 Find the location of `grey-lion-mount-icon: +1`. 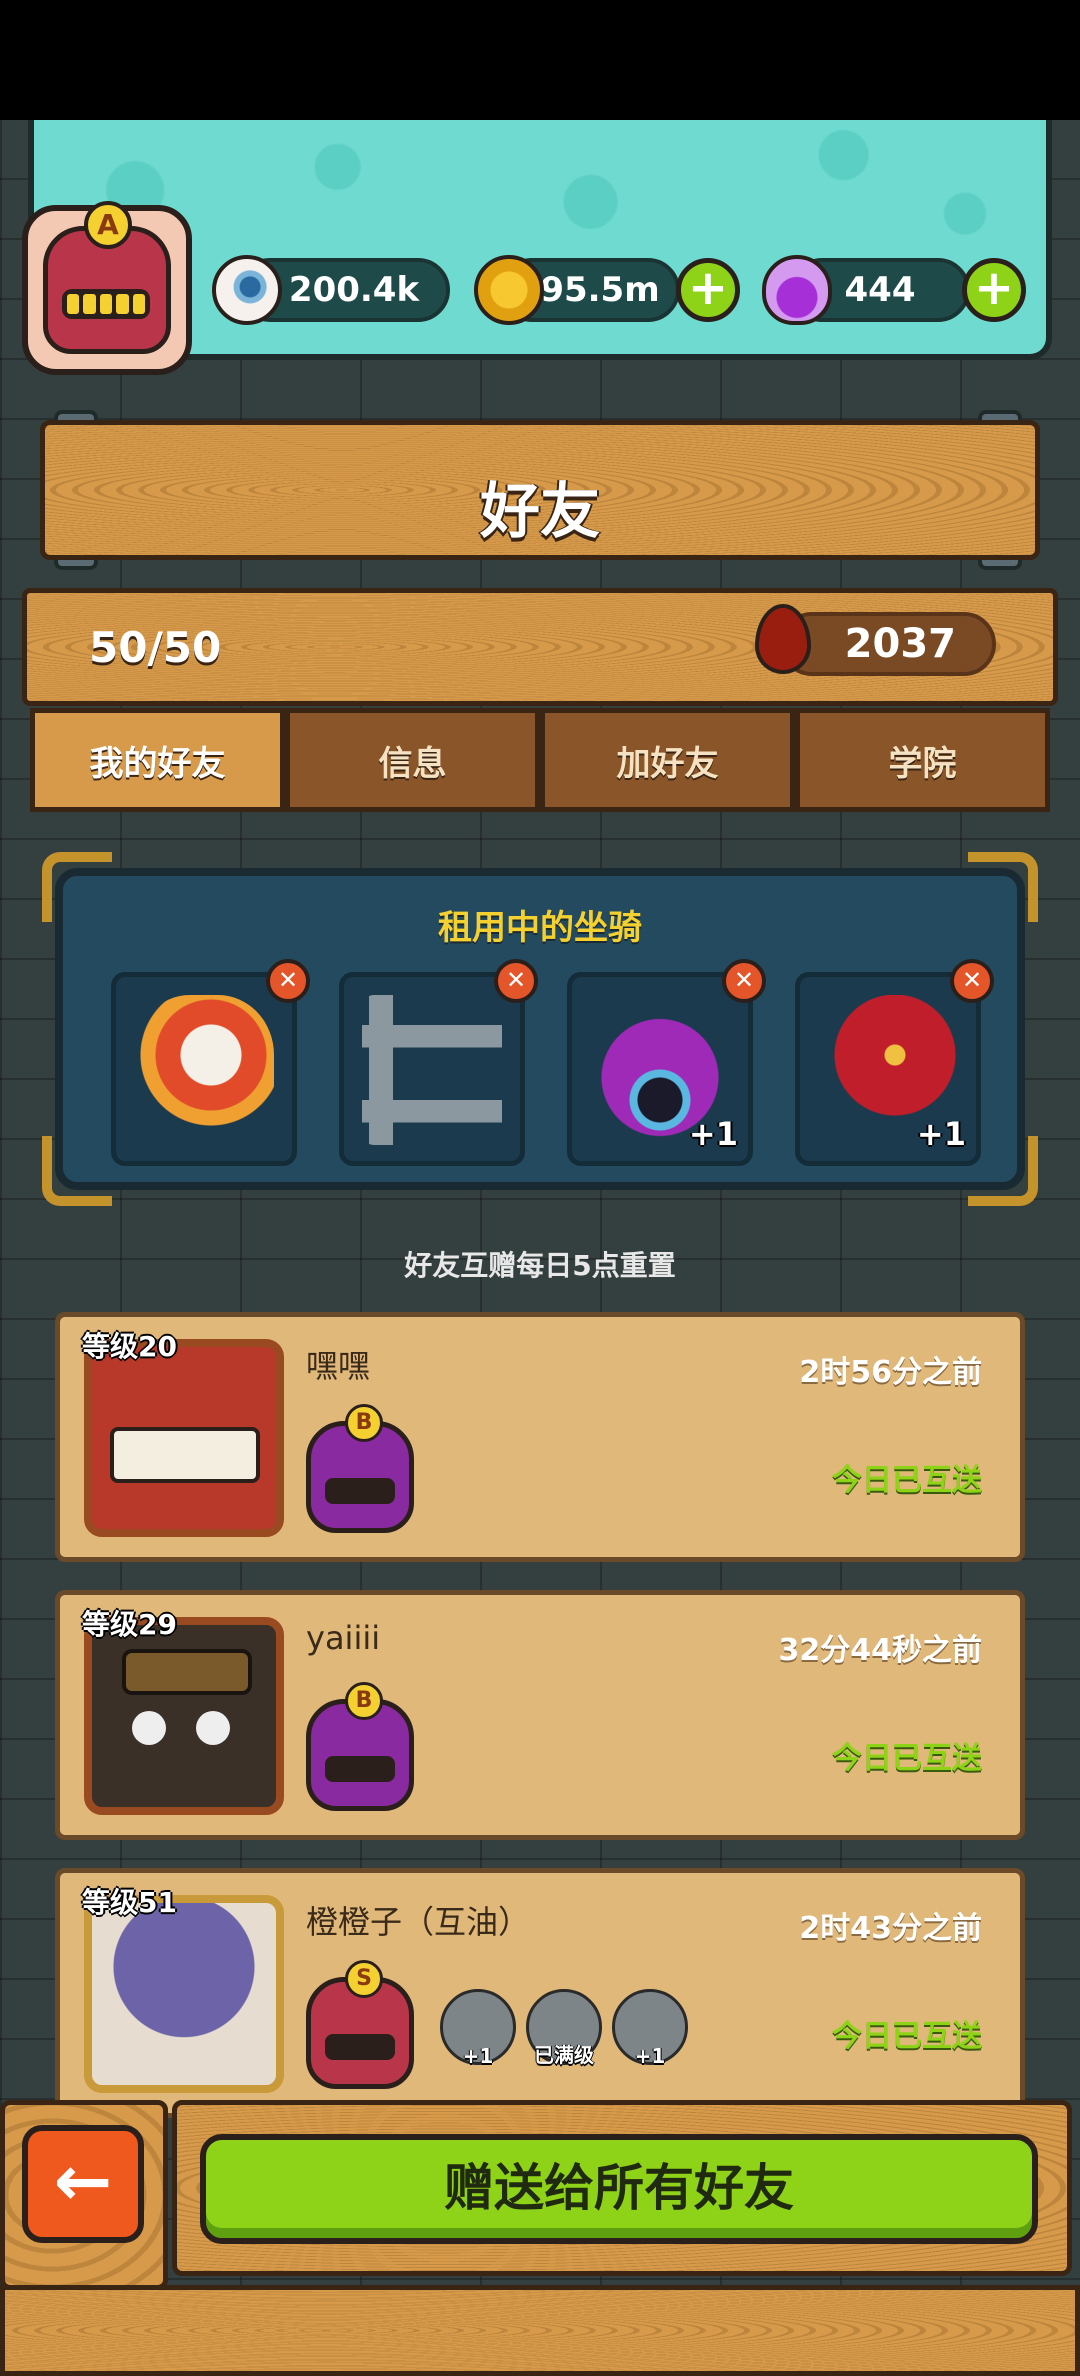

grey-lion-mount-icon: +1 is located at coordinates (650, 2028).